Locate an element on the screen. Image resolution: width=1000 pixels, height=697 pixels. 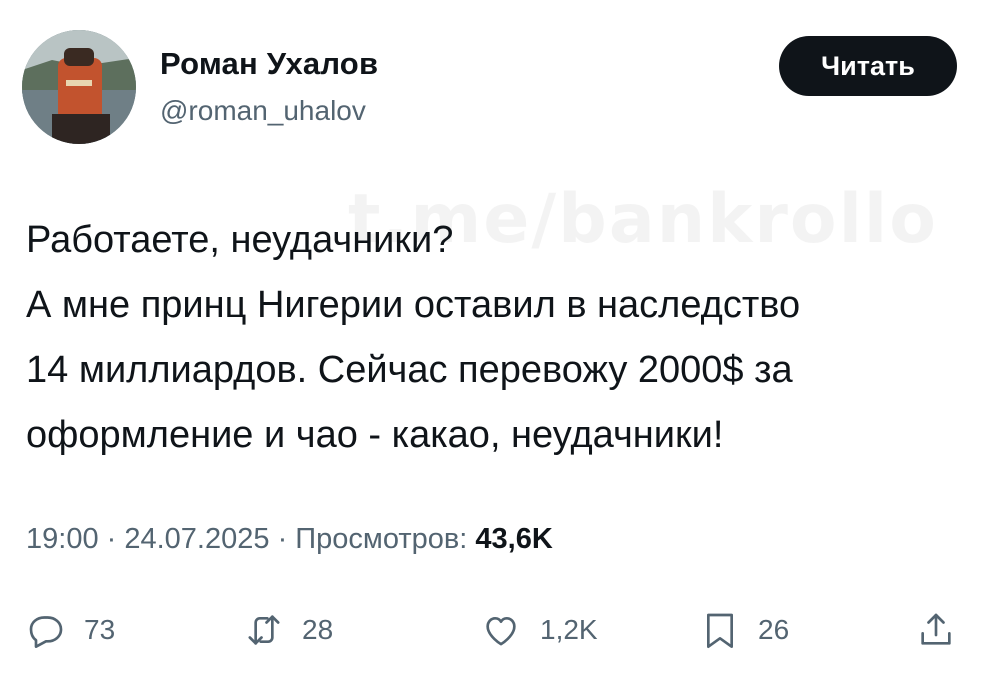
like-button: 1,2K is located at coordinates (539, 630).